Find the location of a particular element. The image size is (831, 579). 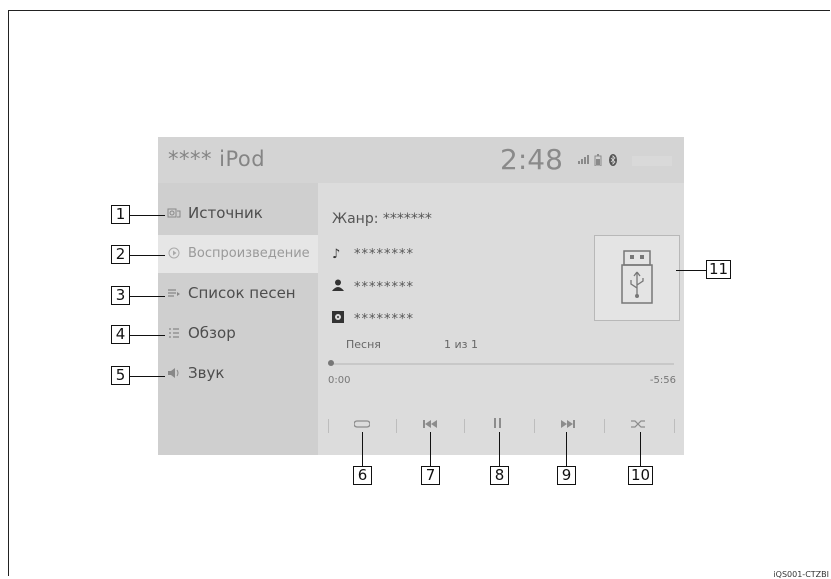

shuffle-button is located at coordinates (638, 426).